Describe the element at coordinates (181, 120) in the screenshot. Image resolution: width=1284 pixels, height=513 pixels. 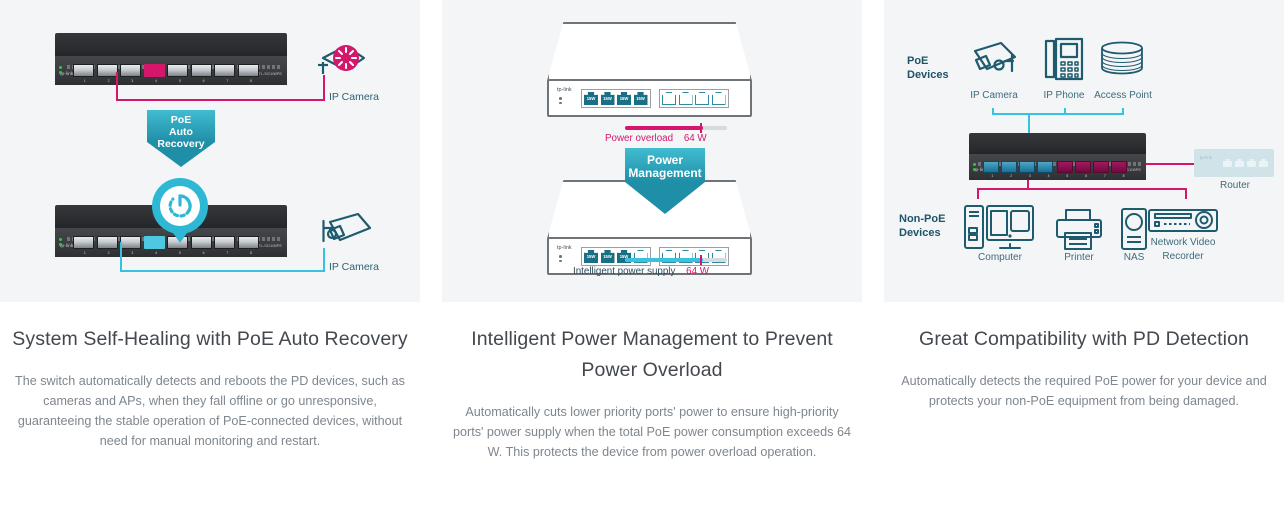
I see `arrow-line-1: PoE` at that location.